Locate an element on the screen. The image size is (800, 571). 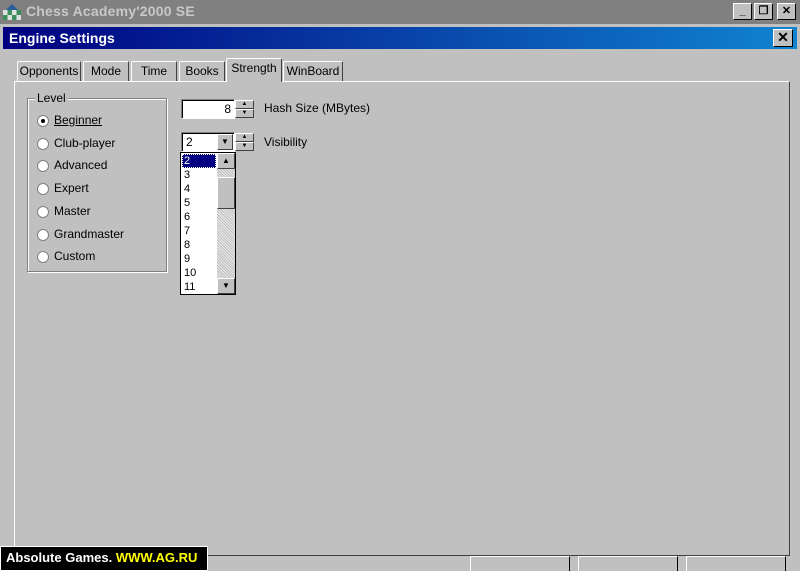
list-item: 11 is located at coordinates (199, 287).